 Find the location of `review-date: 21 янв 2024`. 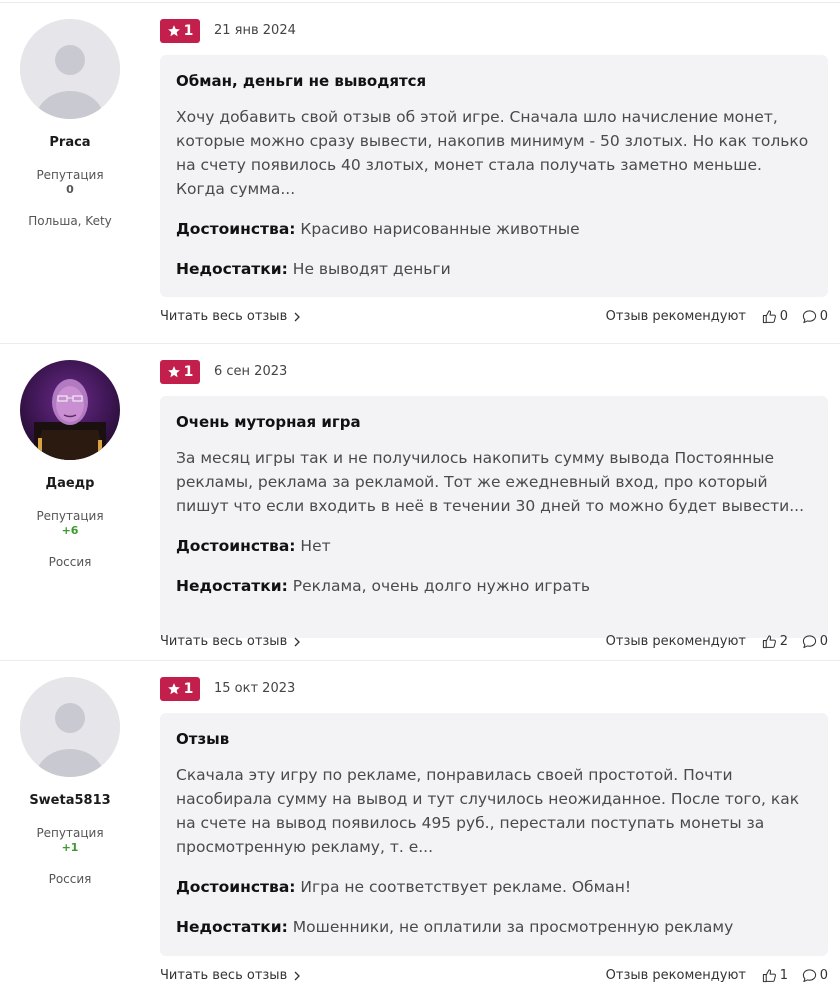

review-date: 21 янв 2024 is located at coordinates (255, 30).